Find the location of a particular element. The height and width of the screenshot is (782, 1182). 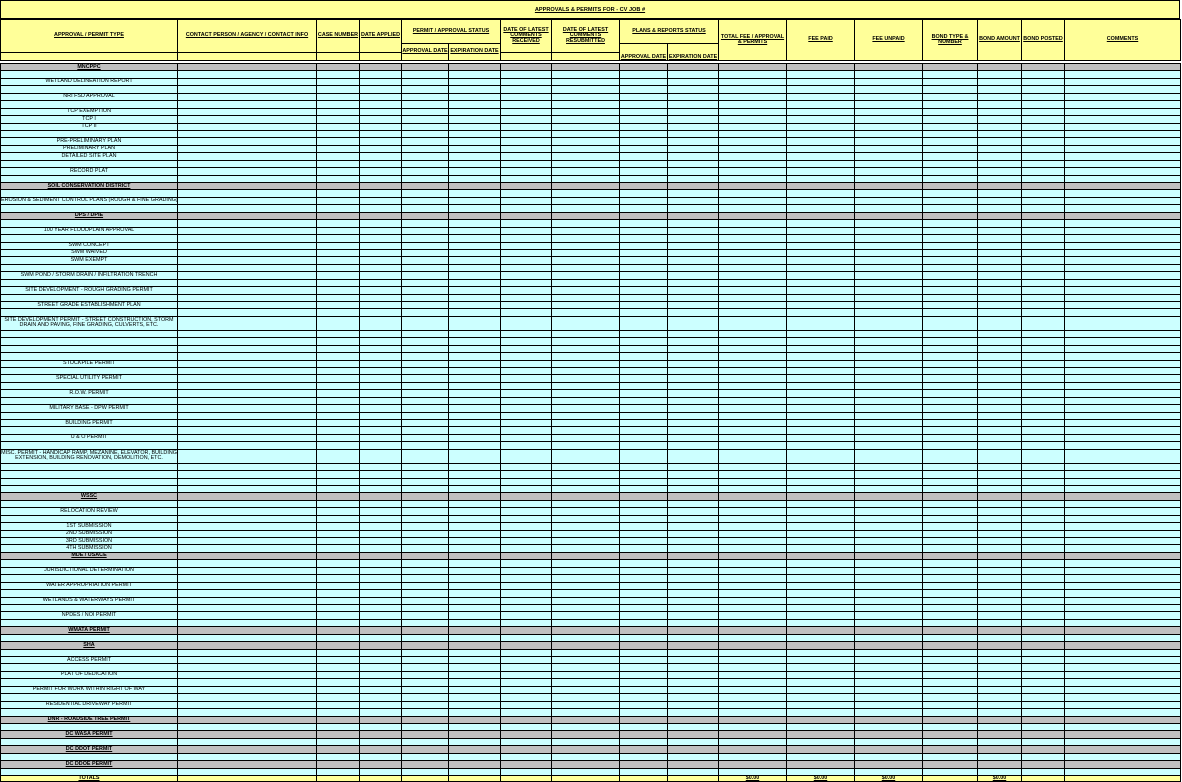

permit-type-cell: TCP II is located at coordinates (89, 126).